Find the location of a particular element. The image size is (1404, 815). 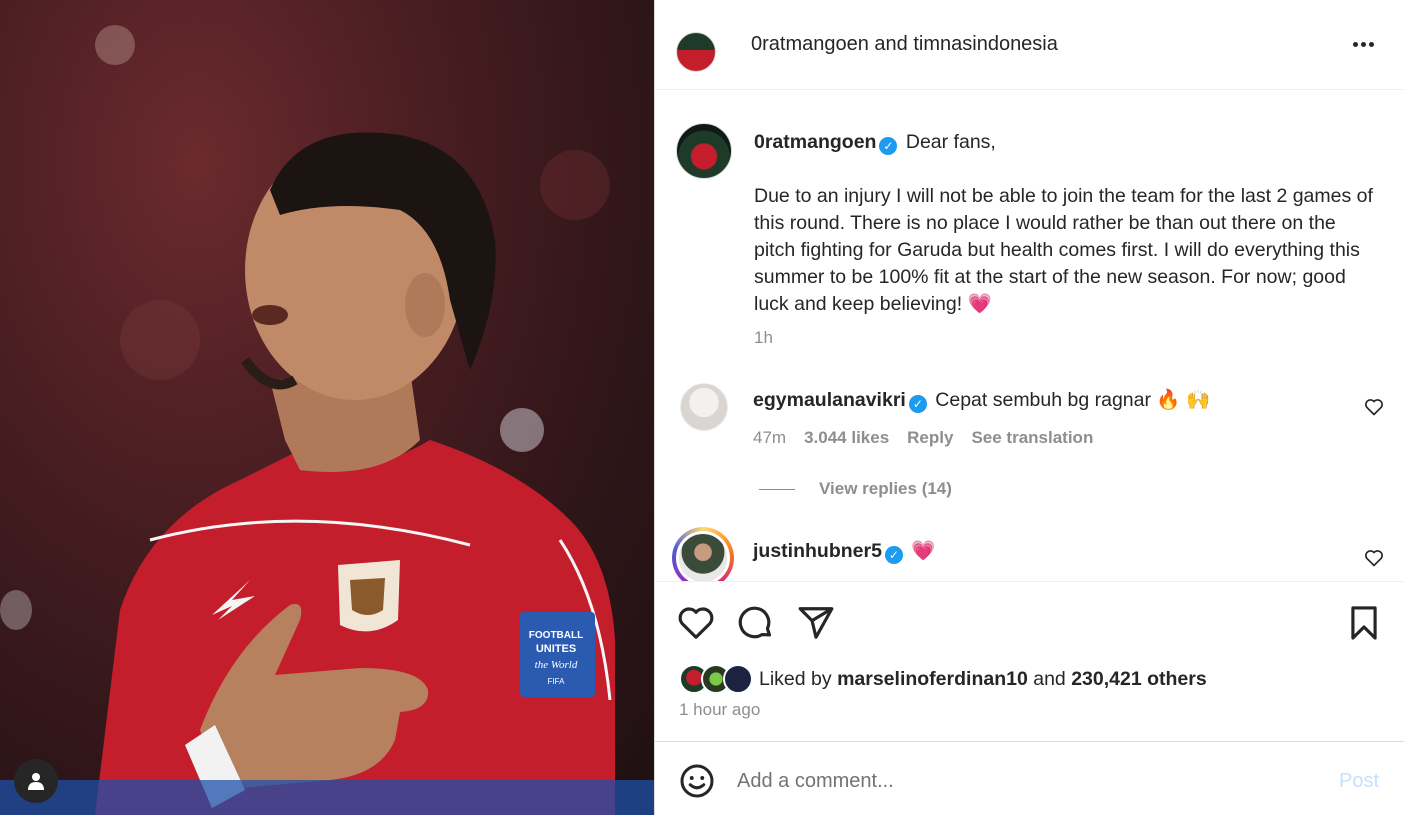

caption-greeting: Dear fans, is located at coordinates (950, 142).